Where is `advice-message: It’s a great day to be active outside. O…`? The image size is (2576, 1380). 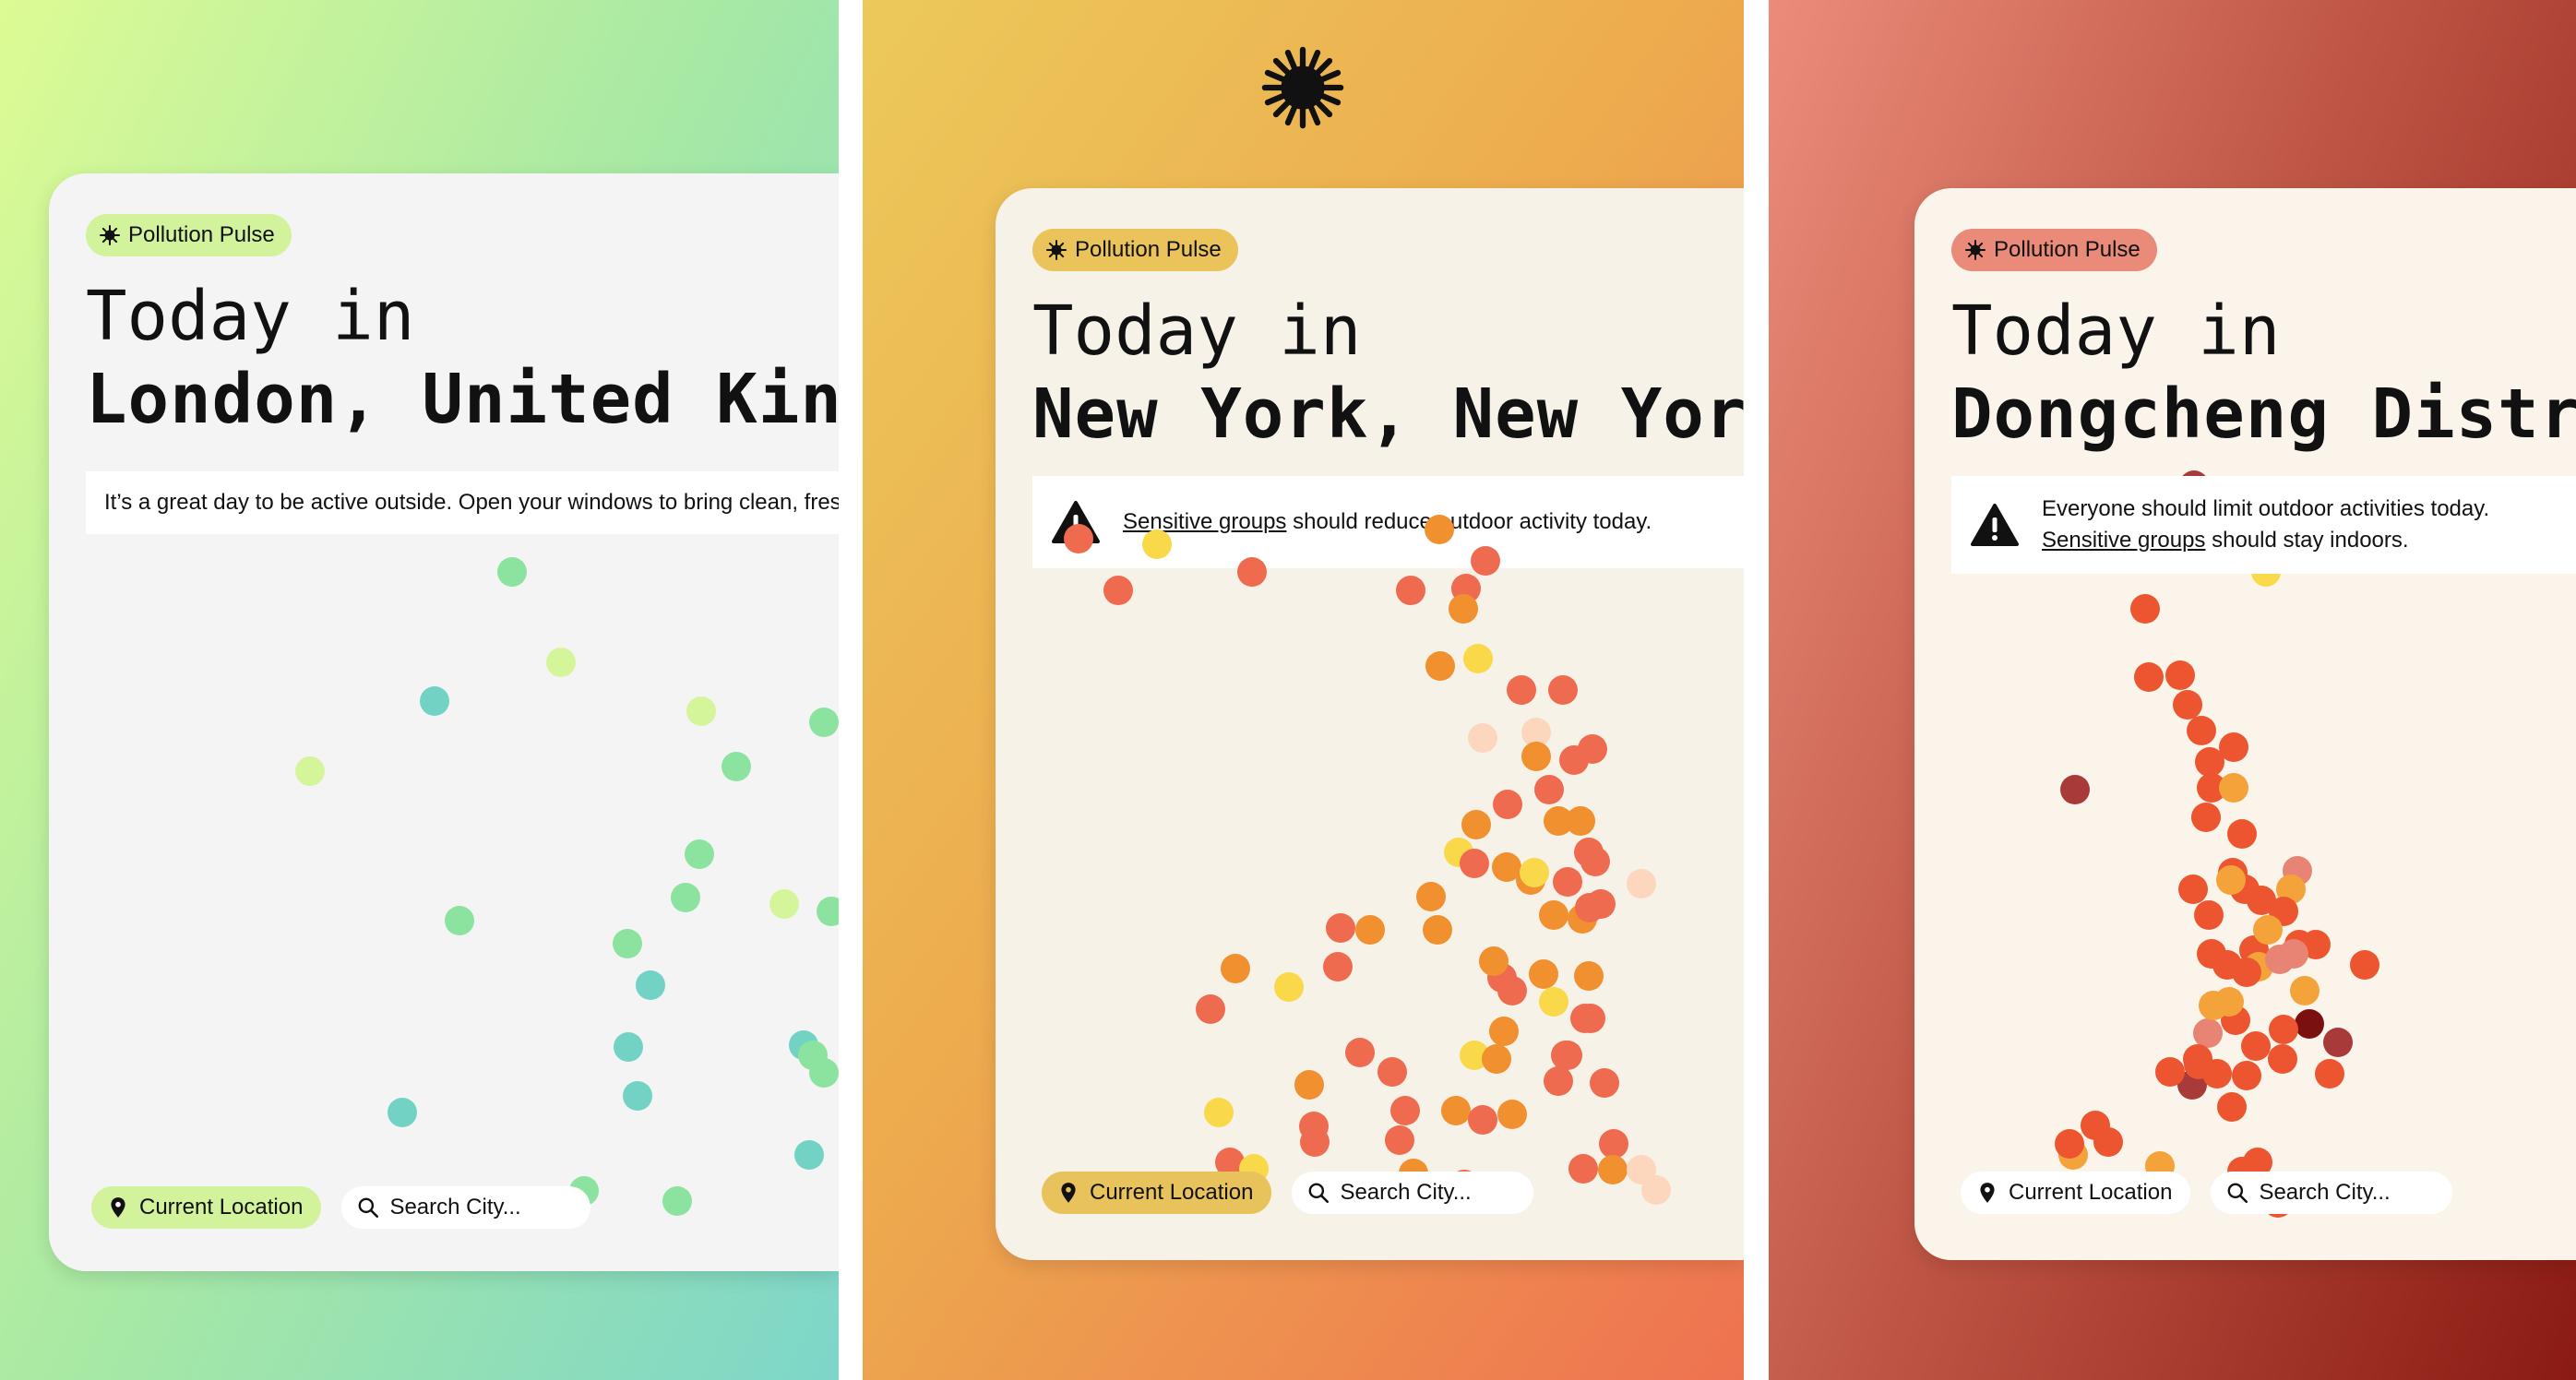 advice-message: It’s a great day to be active outside. O… is located at coordinates (463, 502).